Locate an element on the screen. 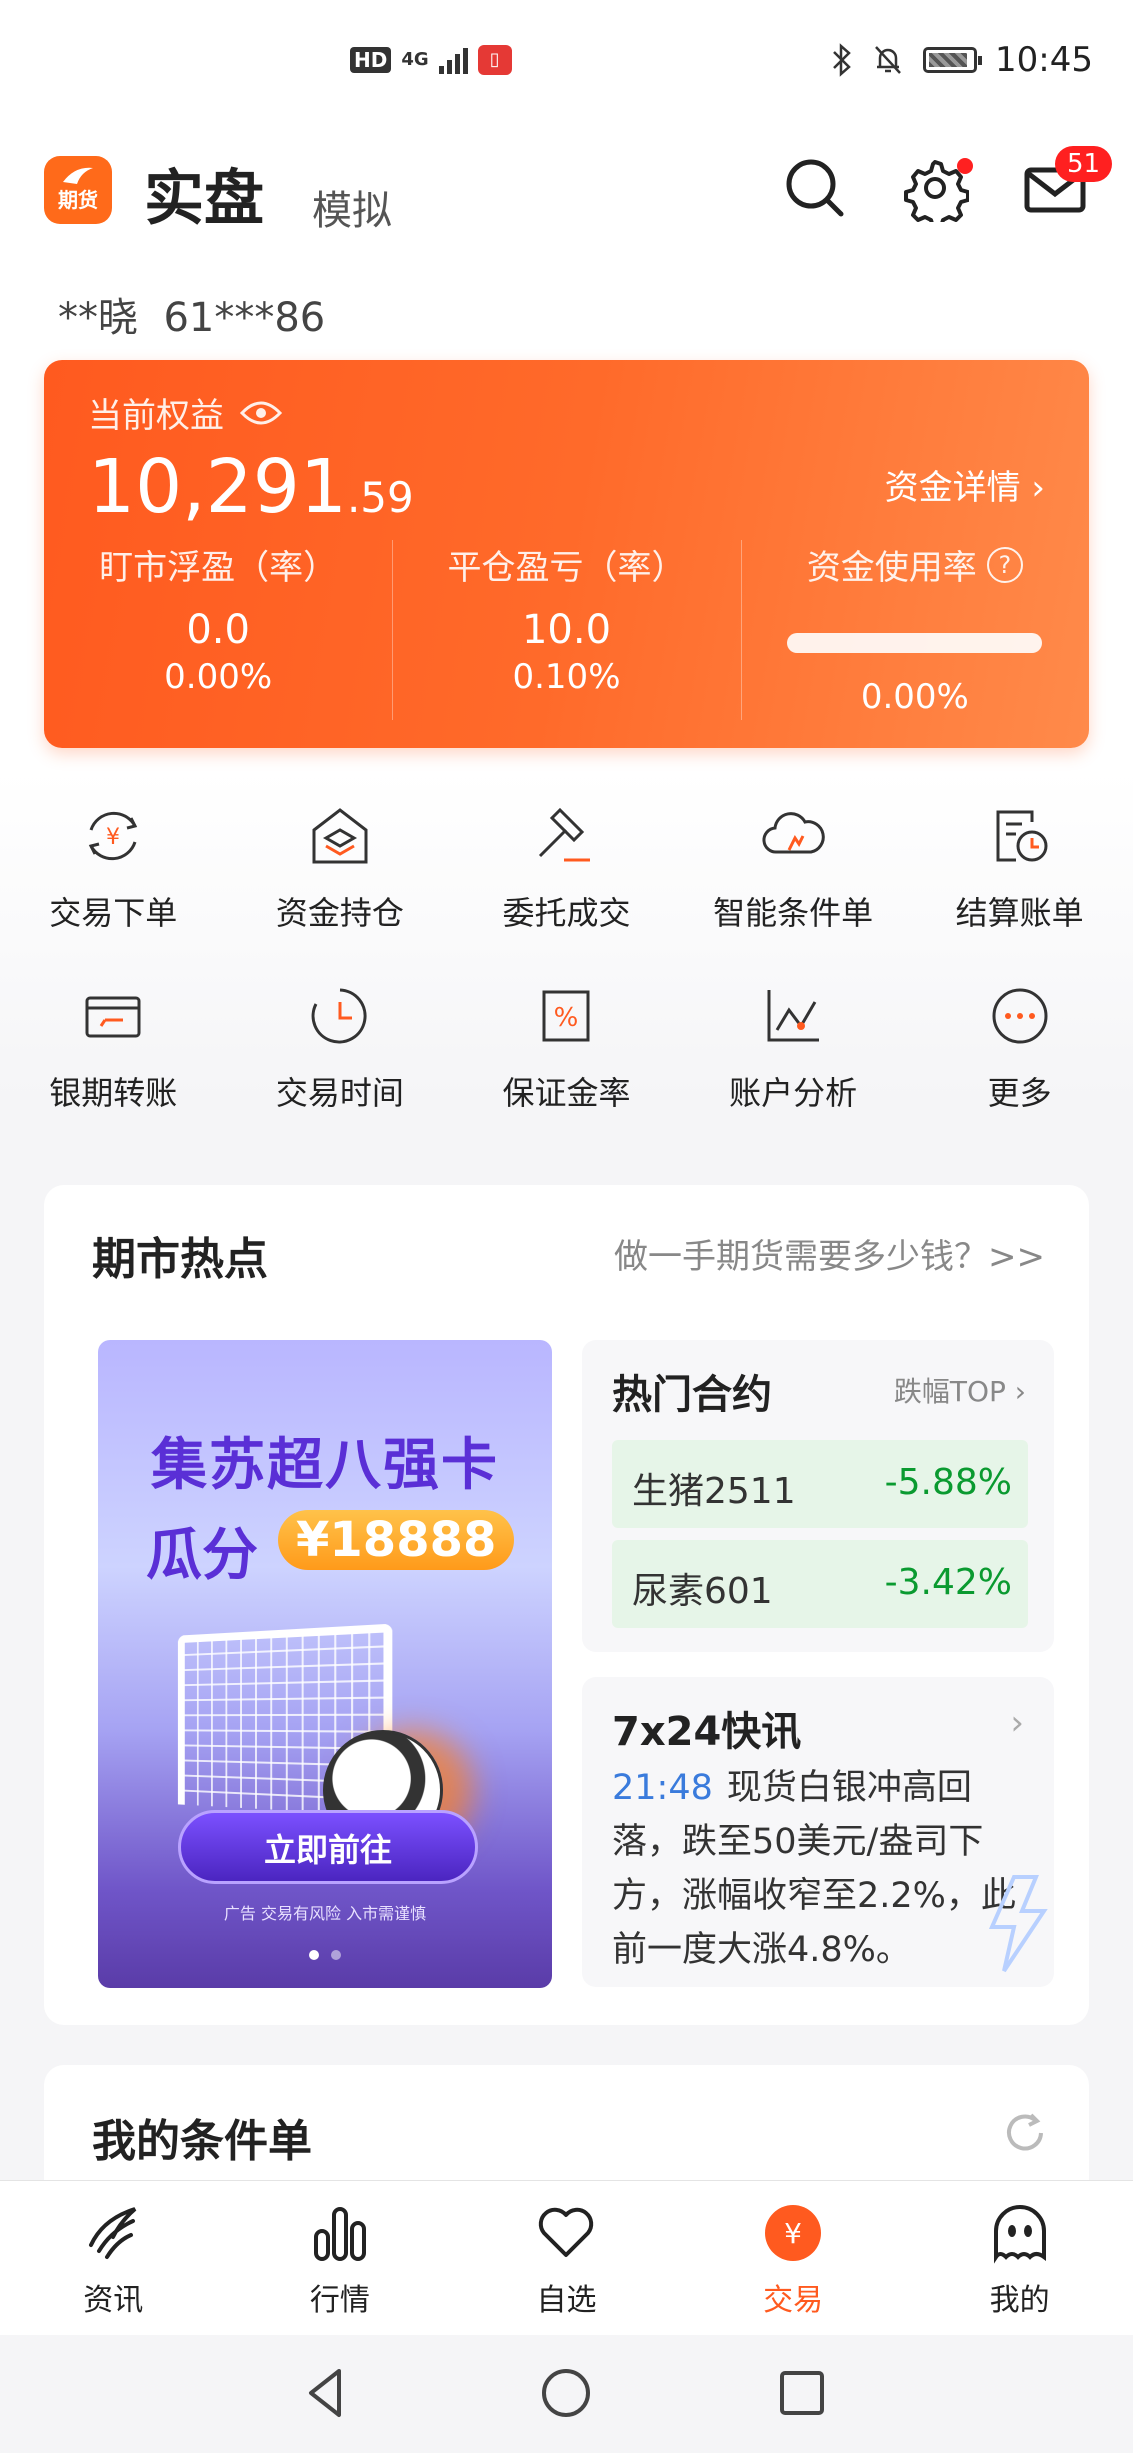 The width and height of the screenshot is (1133, 2453). shortcut-more: 更多 is located at coordinates (1019, 1060).